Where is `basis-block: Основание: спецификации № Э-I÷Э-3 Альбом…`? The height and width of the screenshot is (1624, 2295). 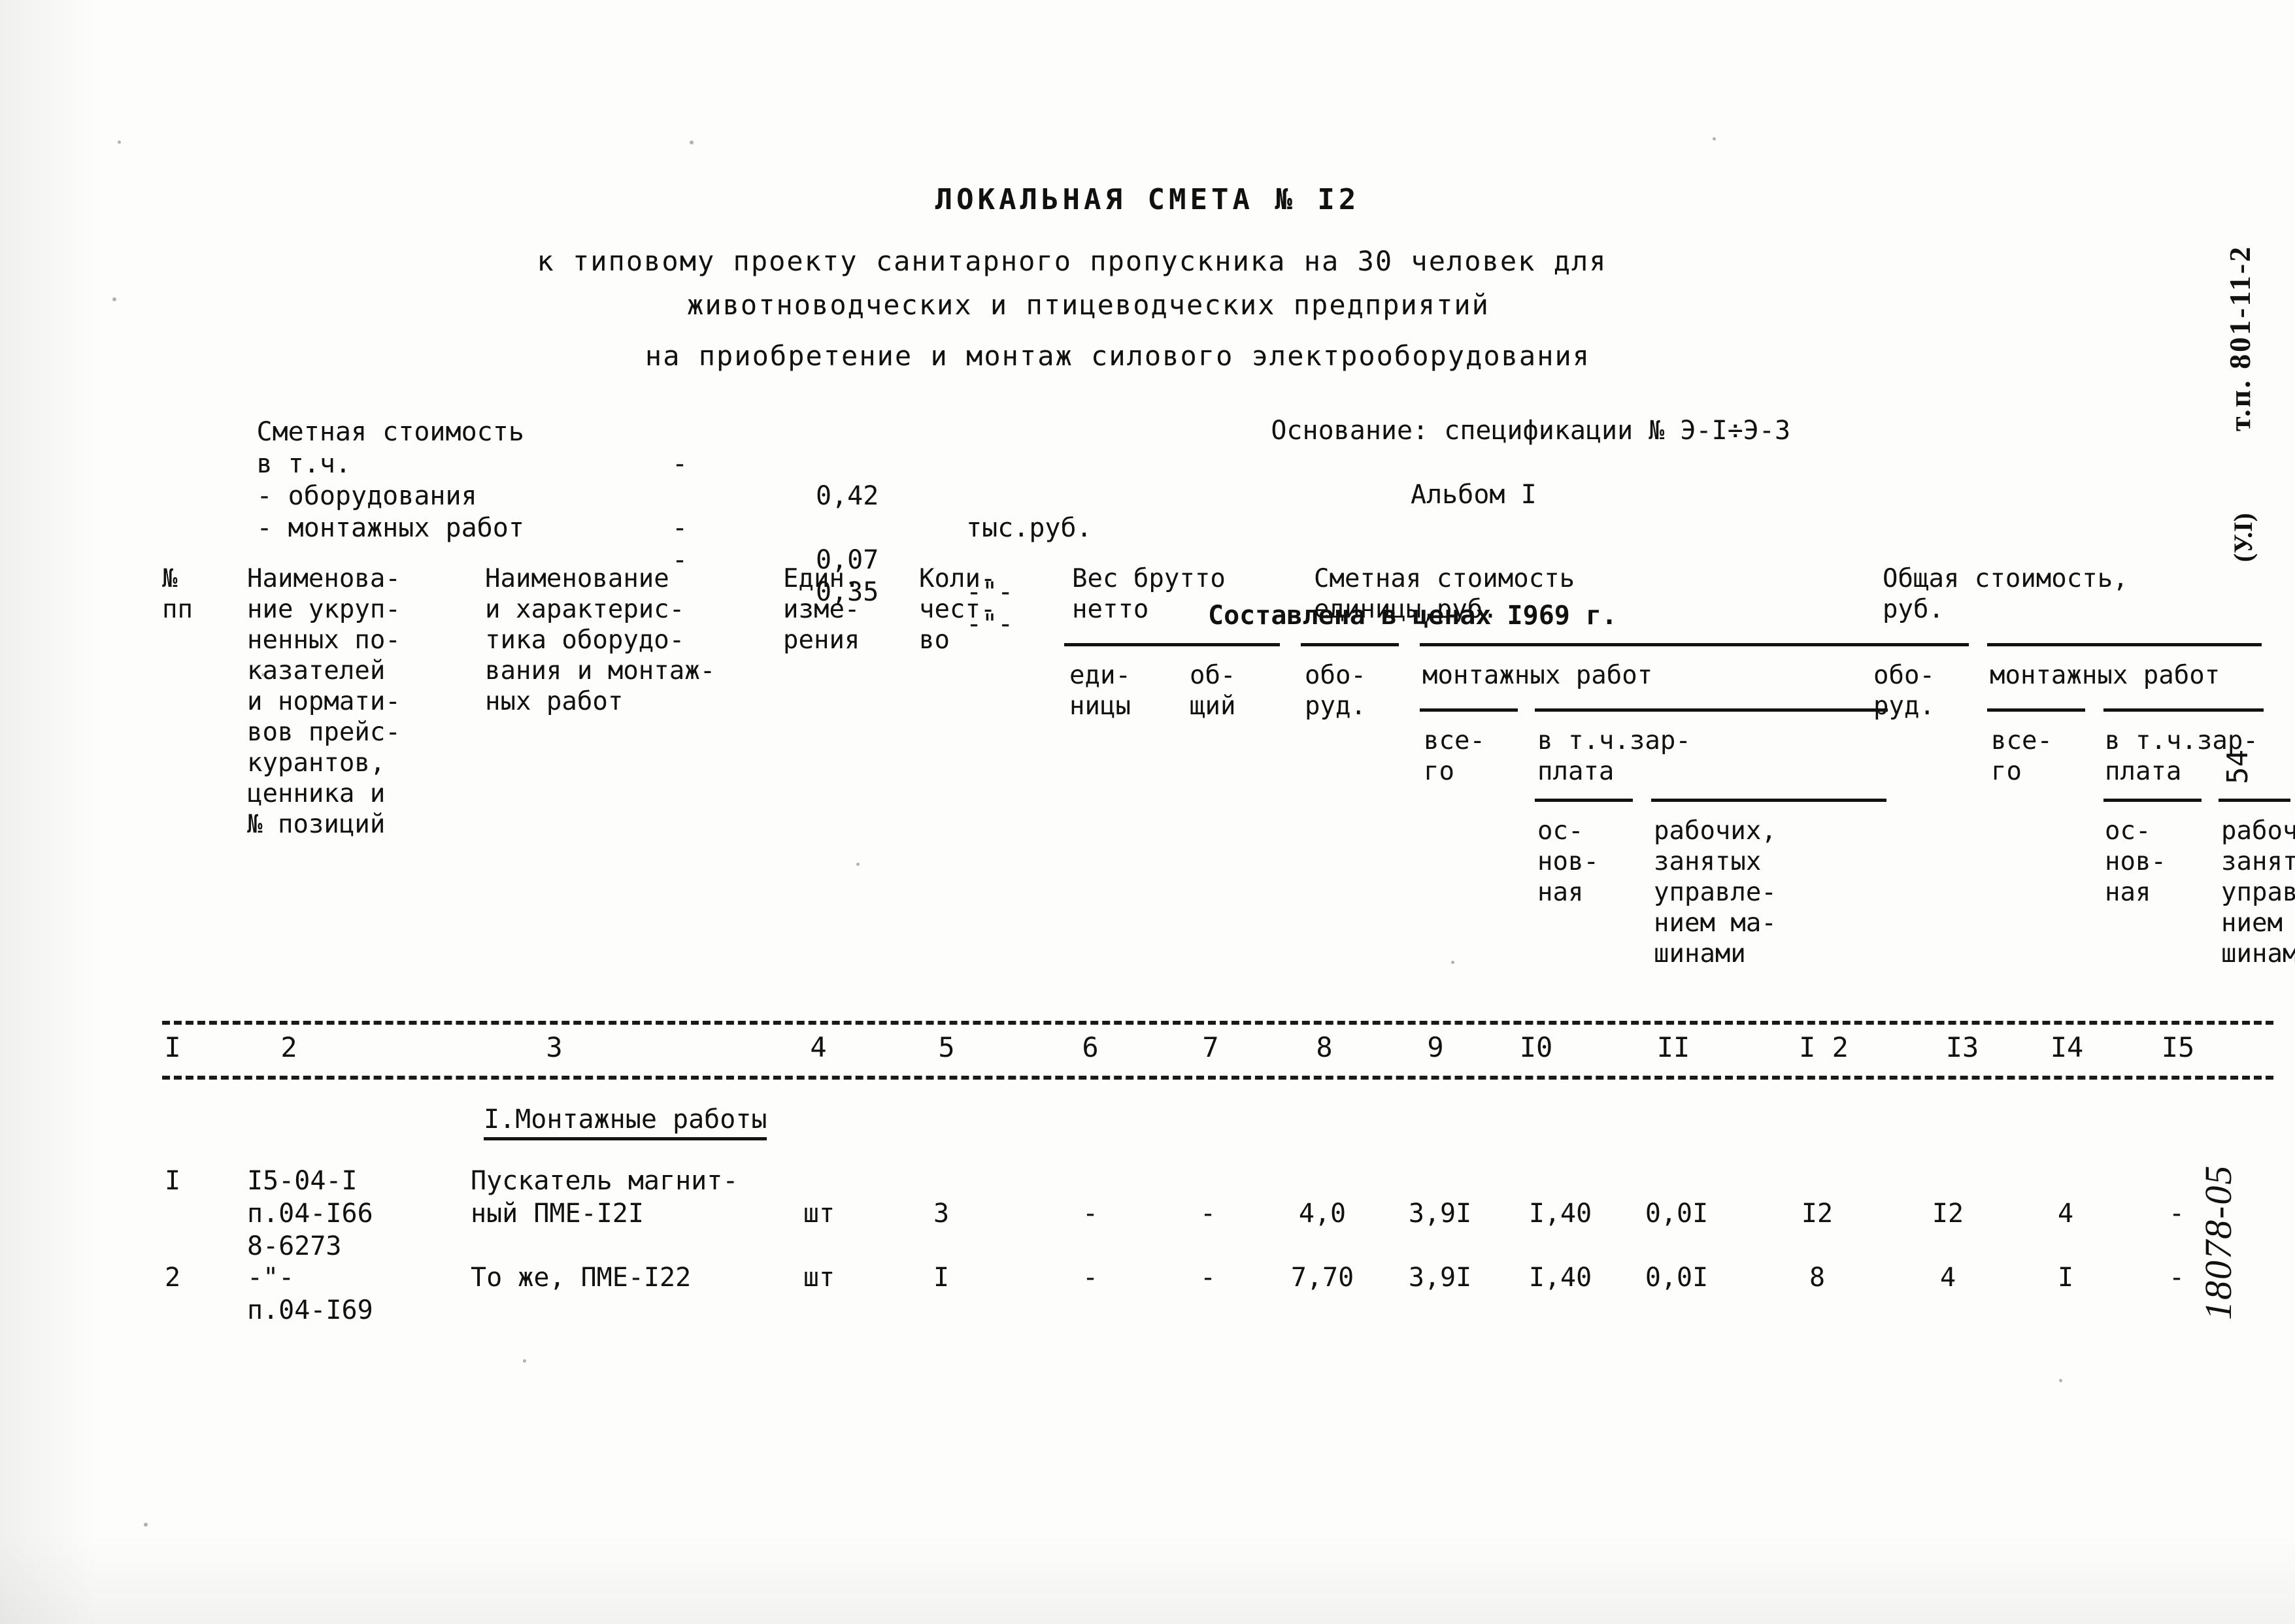 basis-block: Основание: спецификации № Э-I÷Э-3 Альбом… is located at coordinates (1499, 539).